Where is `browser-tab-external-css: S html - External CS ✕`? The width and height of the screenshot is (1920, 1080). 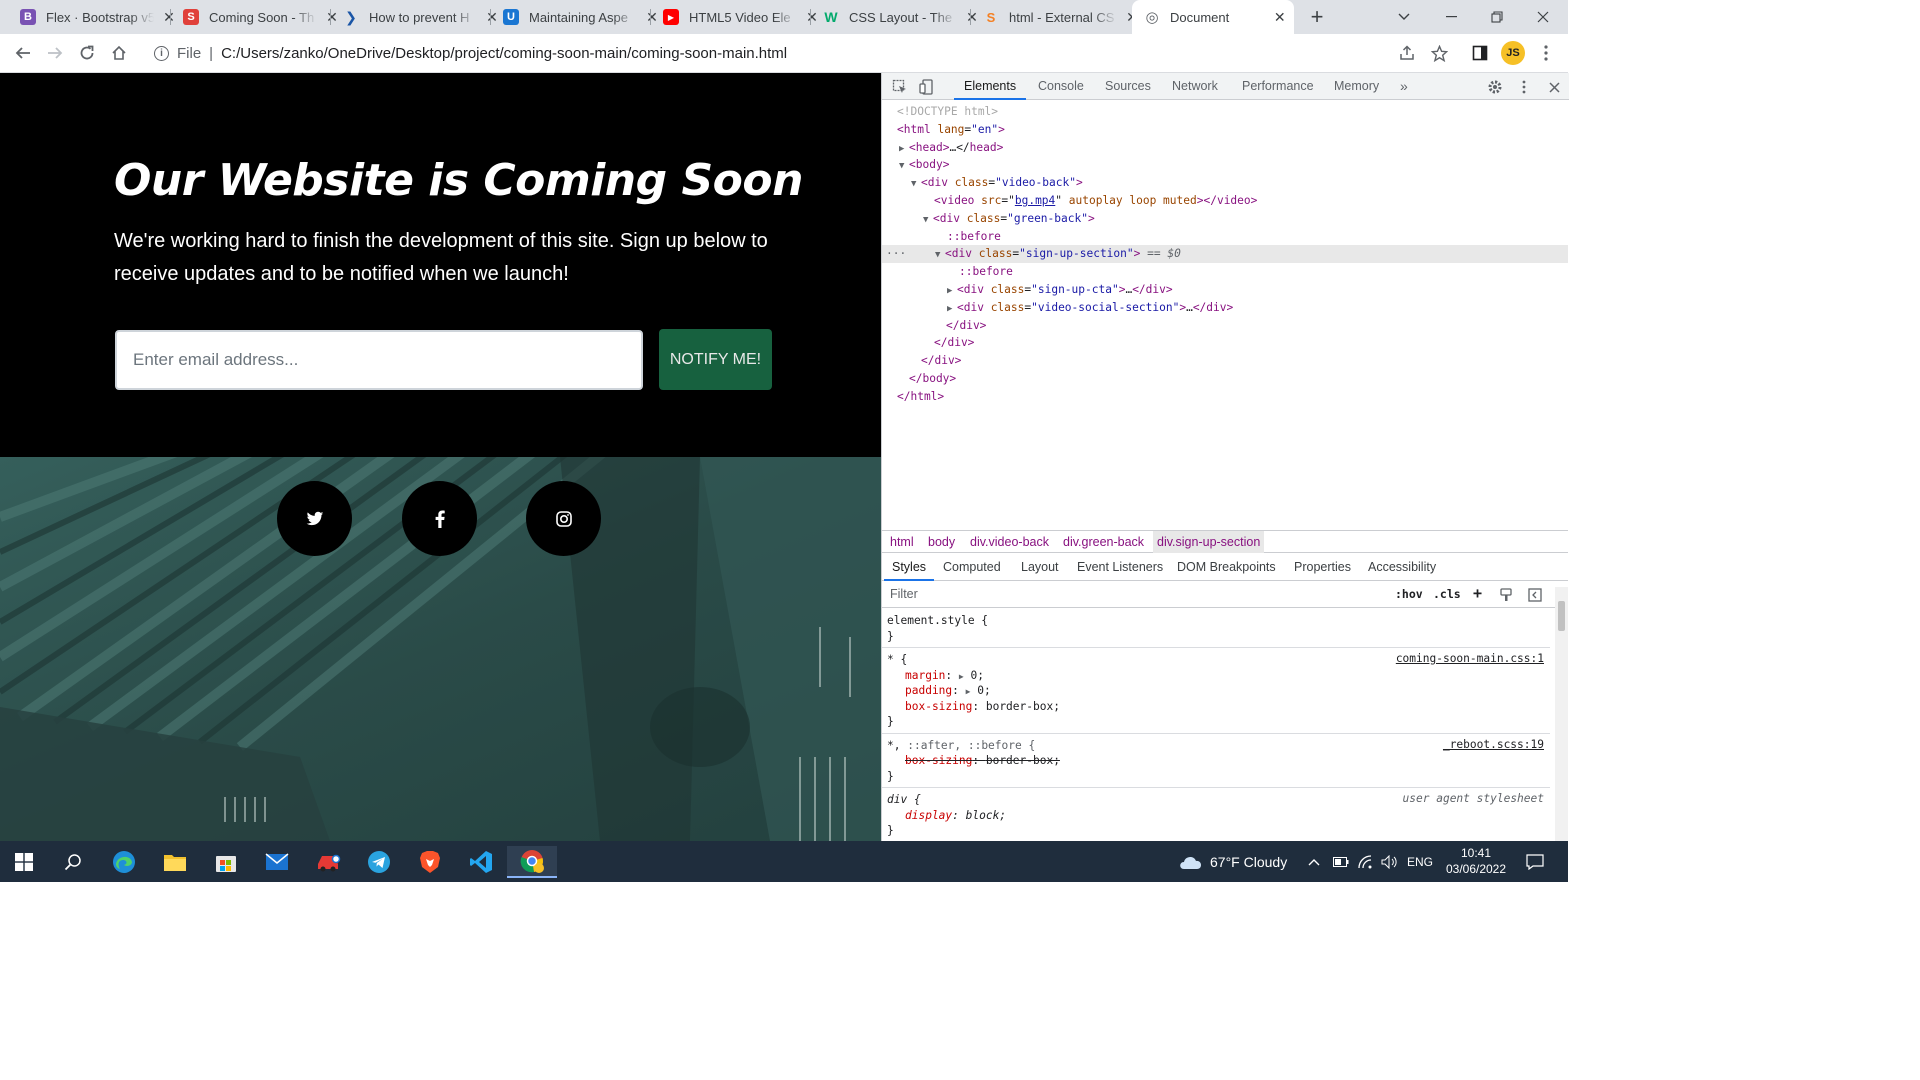
browser-tab-external-css: S html - External CS ✕ is located at coordinates (1055, 17).